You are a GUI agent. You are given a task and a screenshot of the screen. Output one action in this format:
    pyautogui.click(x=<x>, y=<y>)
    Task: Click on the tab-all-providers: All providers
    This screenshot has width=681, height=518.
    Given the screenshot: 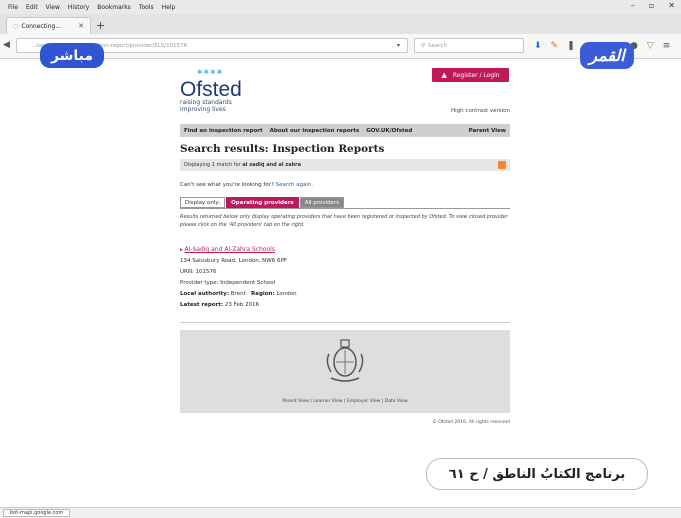 What is the action you would take?
    pyautogui.click(x=322, y=202)
    